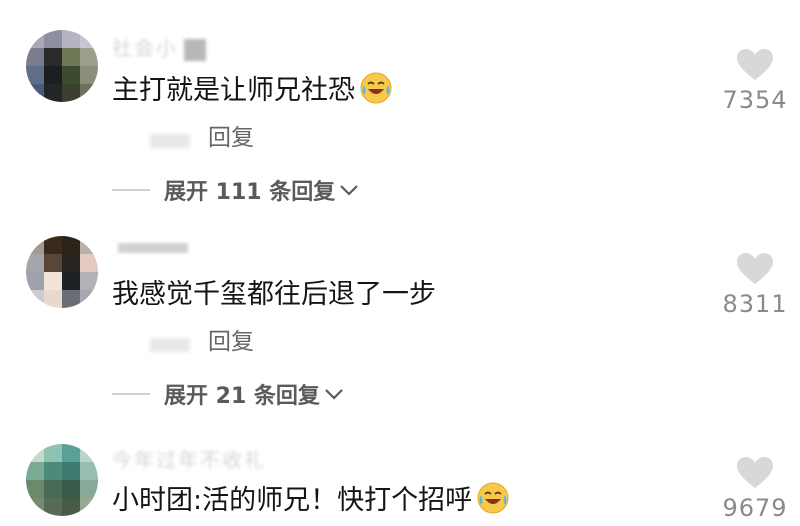 This screenshot has width=800, height=526. Describe the element at coordinates (755, 508) in the screenshot. I see `like-count: 9679` at that location.